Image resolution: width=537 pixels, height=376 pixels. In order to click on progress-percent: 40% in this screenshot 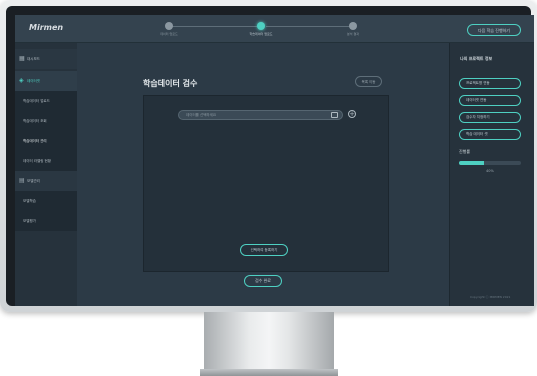, I will do `click(490, 171)`.